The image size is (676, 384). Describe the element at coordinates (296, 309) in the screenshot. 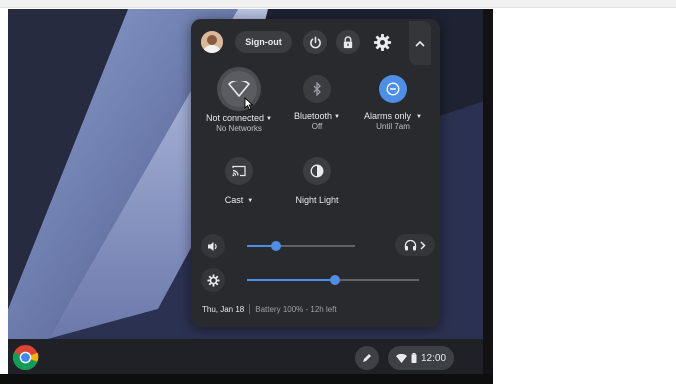

I see `battery-status: Battery 100% - 12h left` at that location.